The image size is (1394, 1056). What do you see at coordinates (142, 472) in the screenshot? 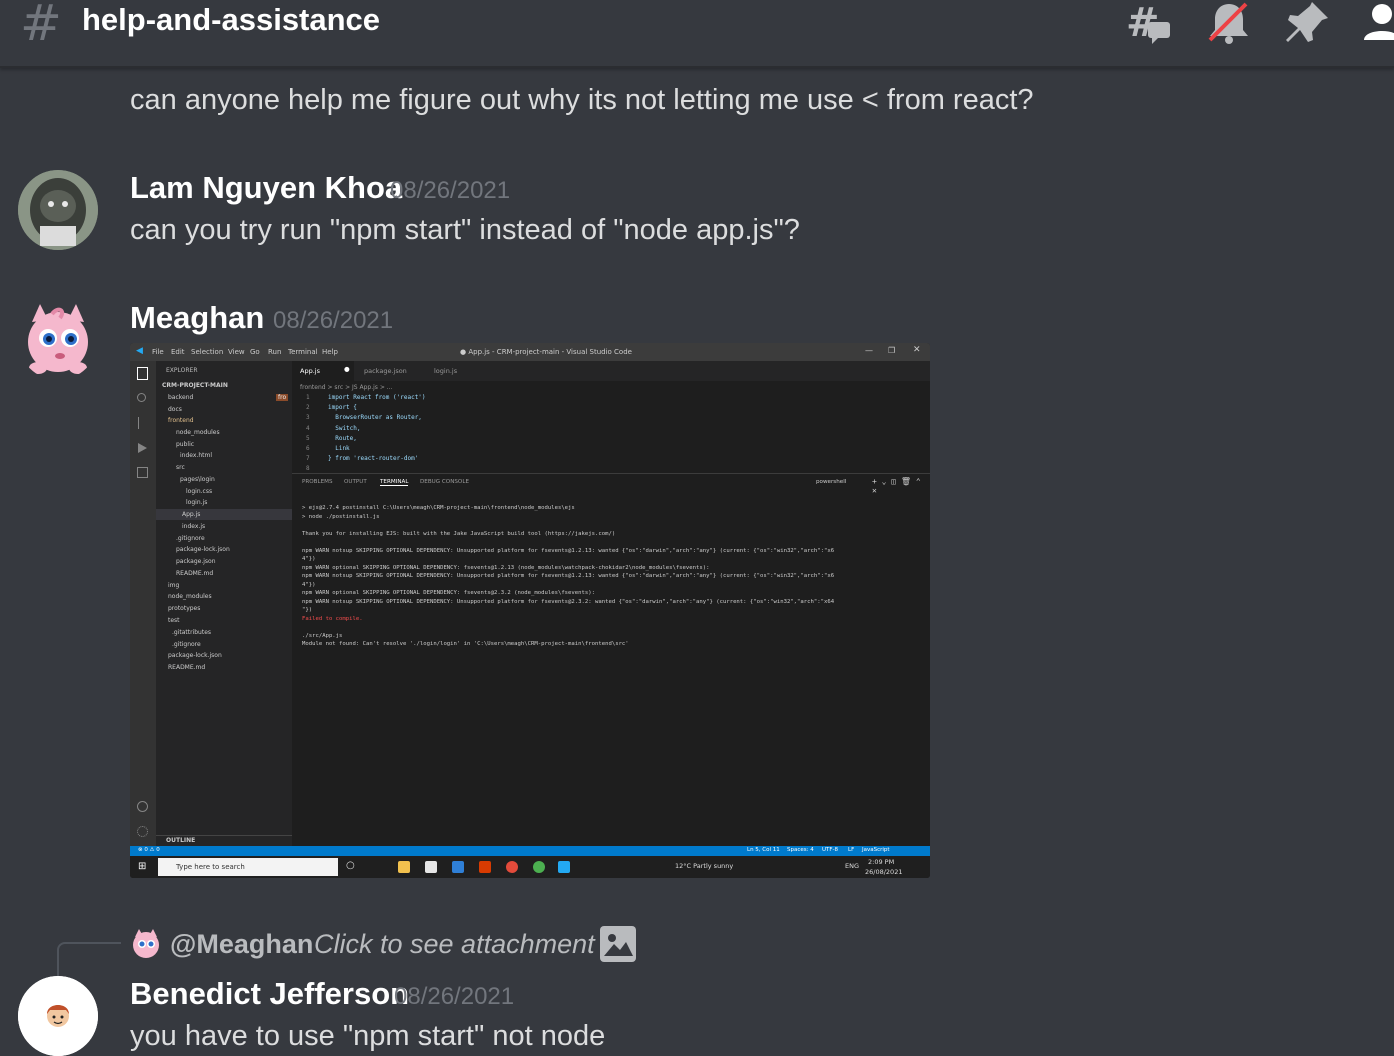
I see `extensions-icon` at bounding box center [142, 472].